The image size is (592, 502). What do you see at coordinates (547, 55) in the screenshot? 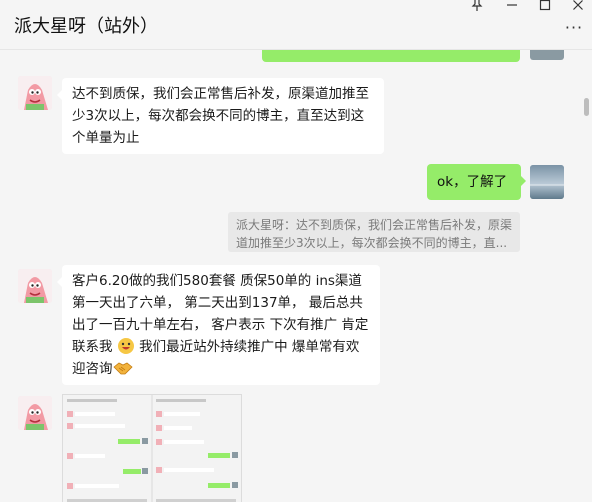
I see `self-avatar-partial` at bounding box center [547, 55].